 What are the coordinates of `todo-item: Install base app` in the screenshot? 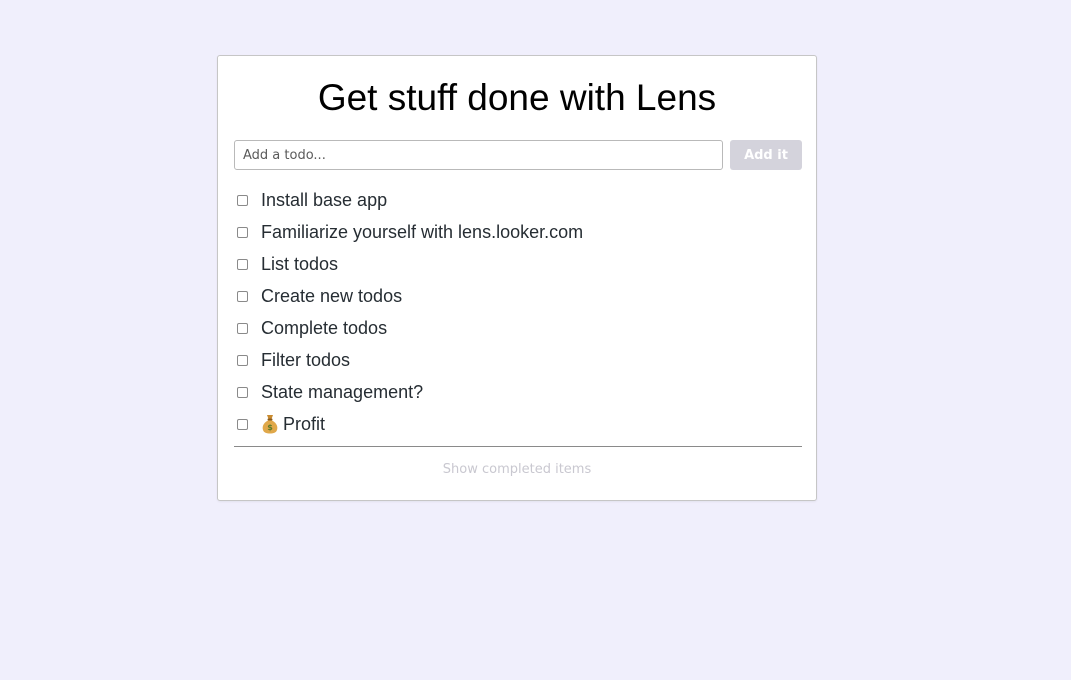 It's located at (518, 200).